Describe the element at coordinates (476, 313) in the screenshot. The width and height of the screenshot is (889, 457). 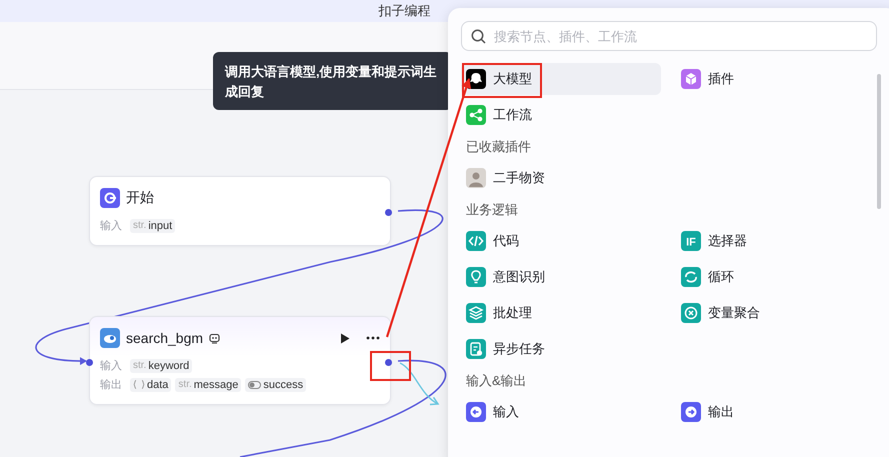
I see `batch-icon` at that location.